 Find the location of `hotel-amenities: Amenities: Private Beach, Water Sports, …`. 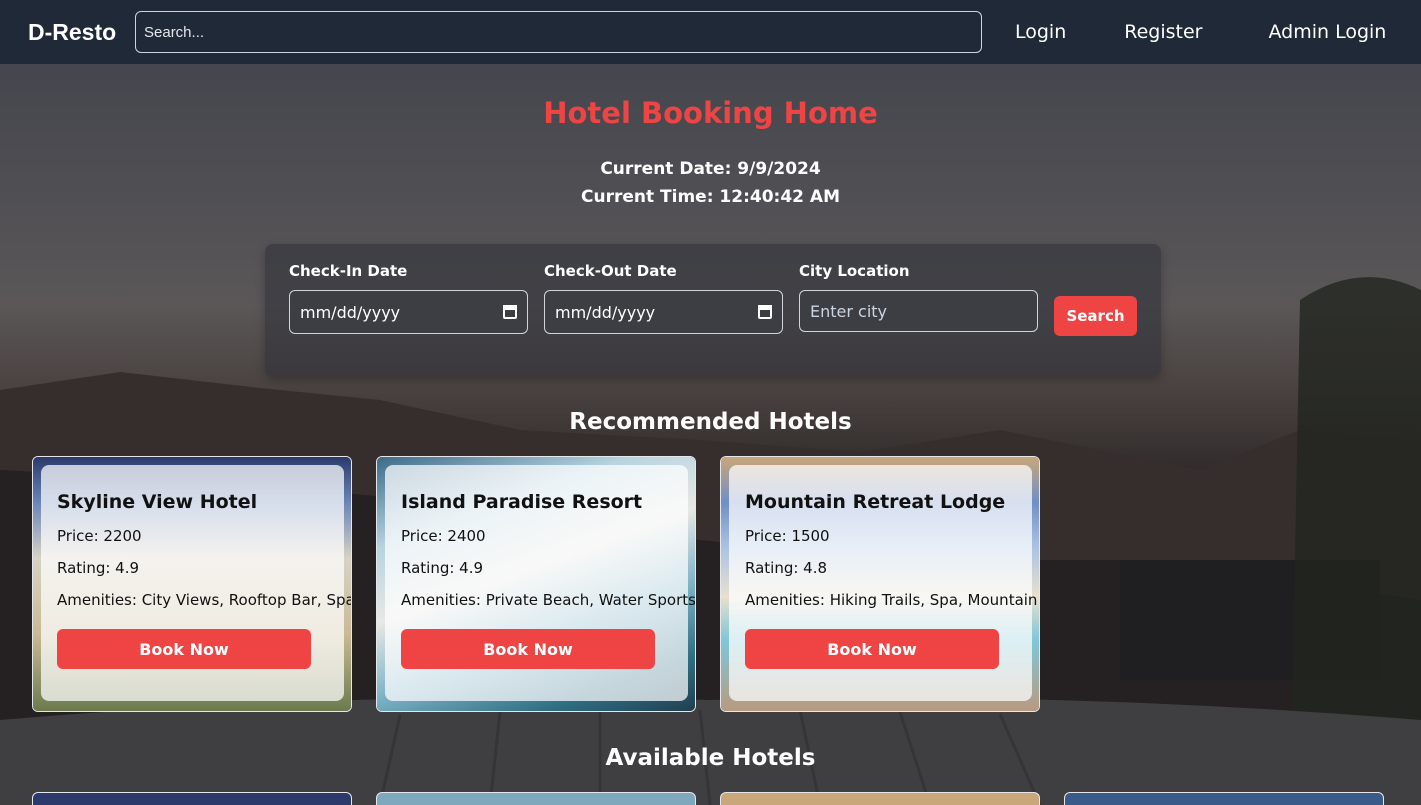

hotel-amenities: Amenities: Private Beach, Water Sports, … is located at coordinates (548, 600).